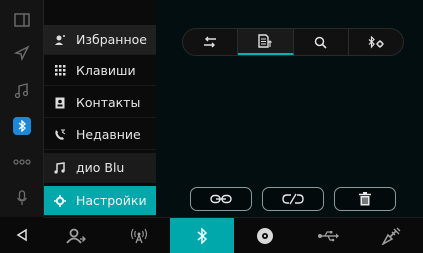 Image resolution: width=423 pixels, height=253 pixels. Describe the element at coordinates (211, 42) in the screenshot. I see `transfer-icon` at that location.